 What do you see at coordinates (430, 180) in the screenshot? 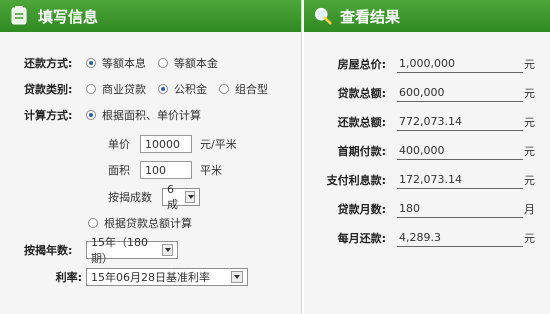
I see `result-row: 支付利息款: 172,073.14 元` at bounding box center [430, 180].